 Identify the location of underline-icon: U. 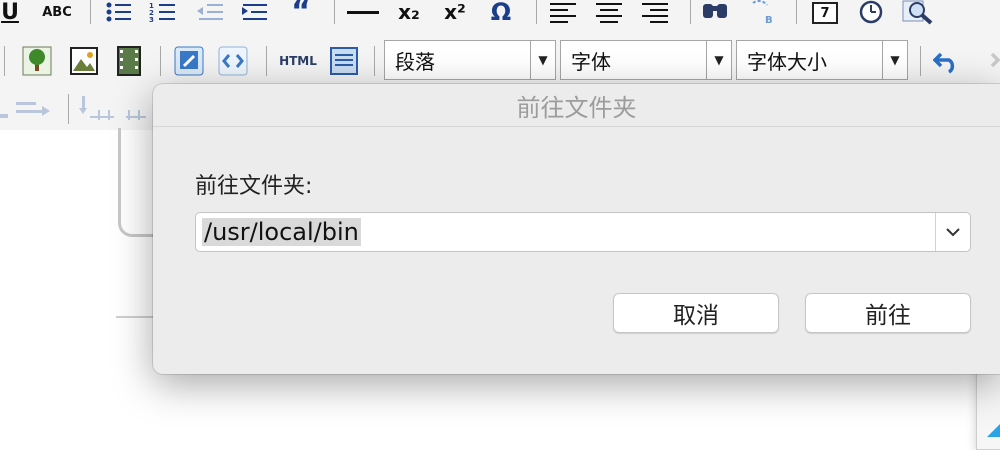
(10, 12).